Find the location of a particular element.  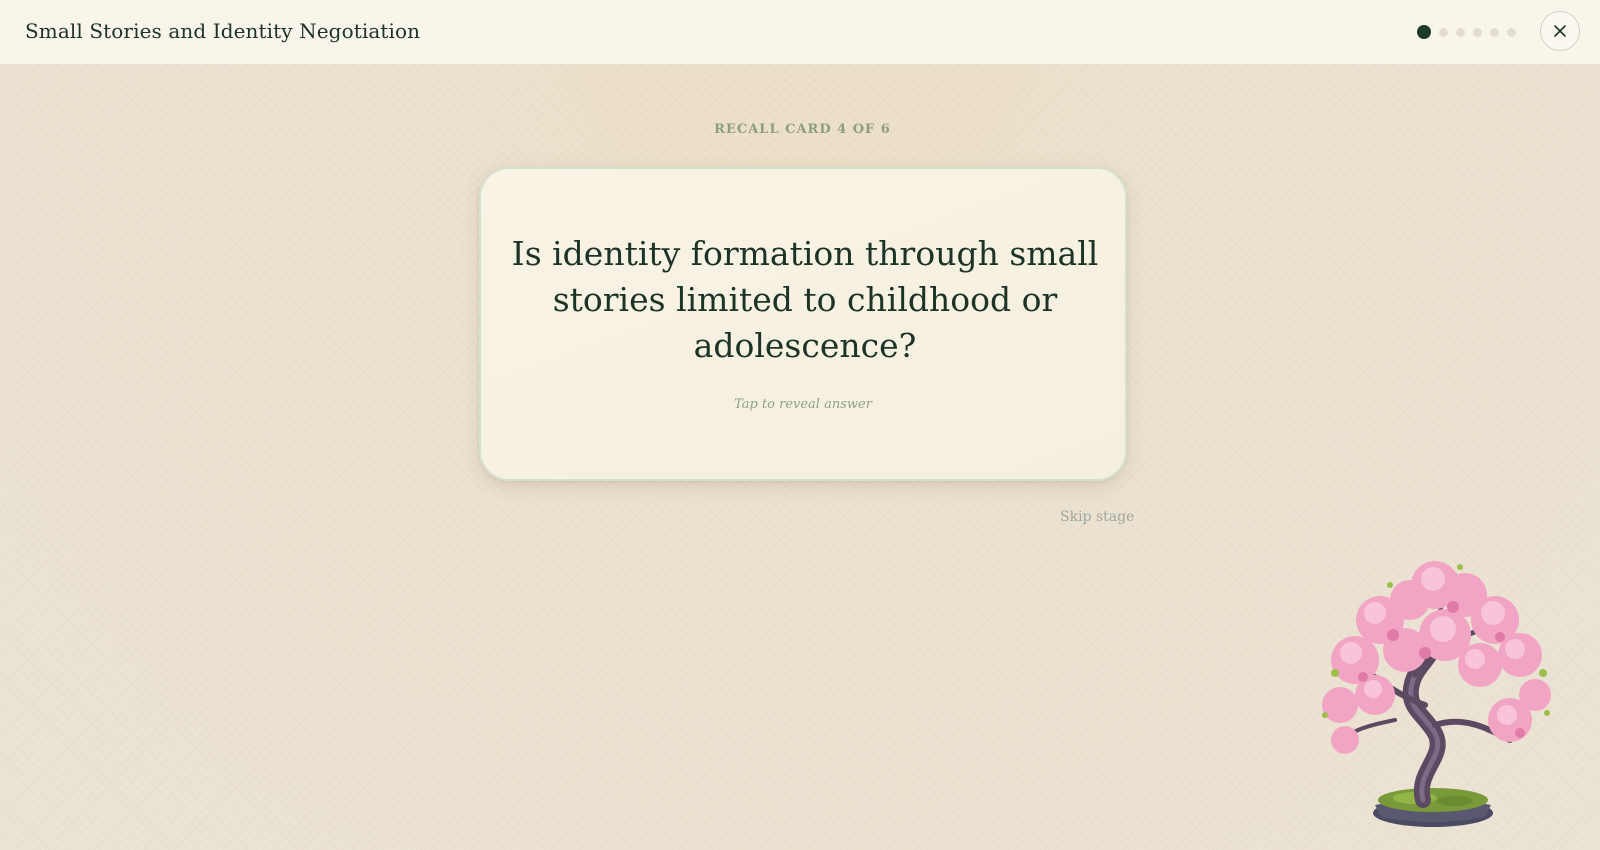

skip-stage-link: Skip stage is located at coordinates (1097, 517).